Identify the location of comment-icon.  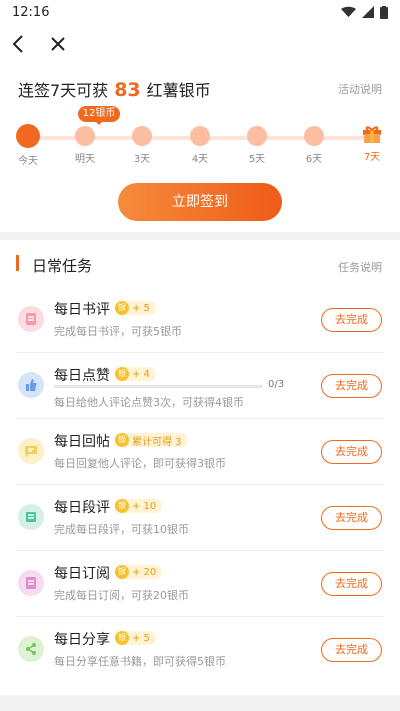
(31, 451).